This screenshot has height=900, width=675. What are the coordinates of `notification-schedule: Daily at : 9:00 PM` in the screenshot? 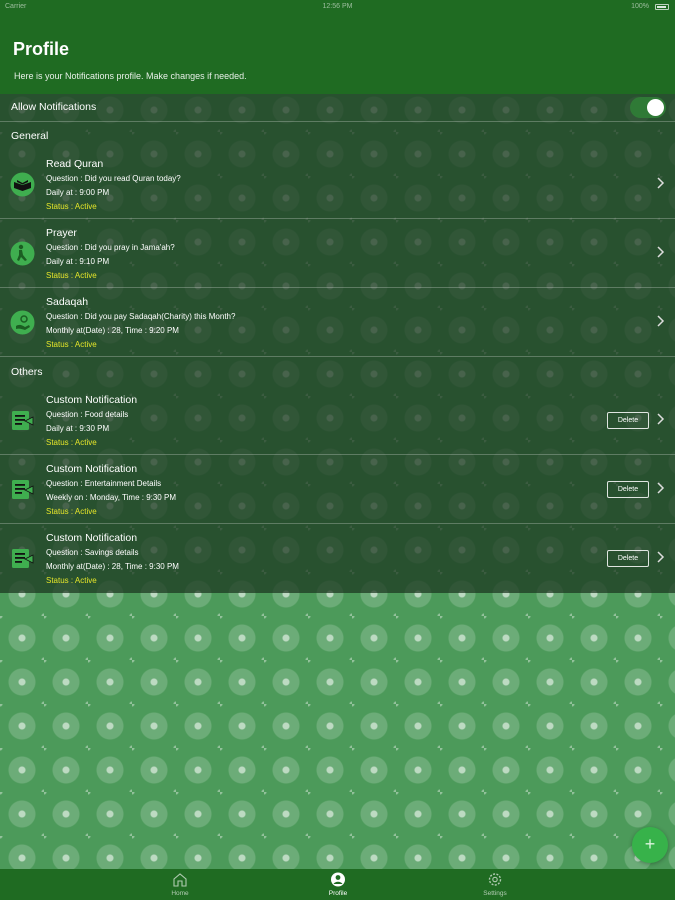 It's located at (78, 192).